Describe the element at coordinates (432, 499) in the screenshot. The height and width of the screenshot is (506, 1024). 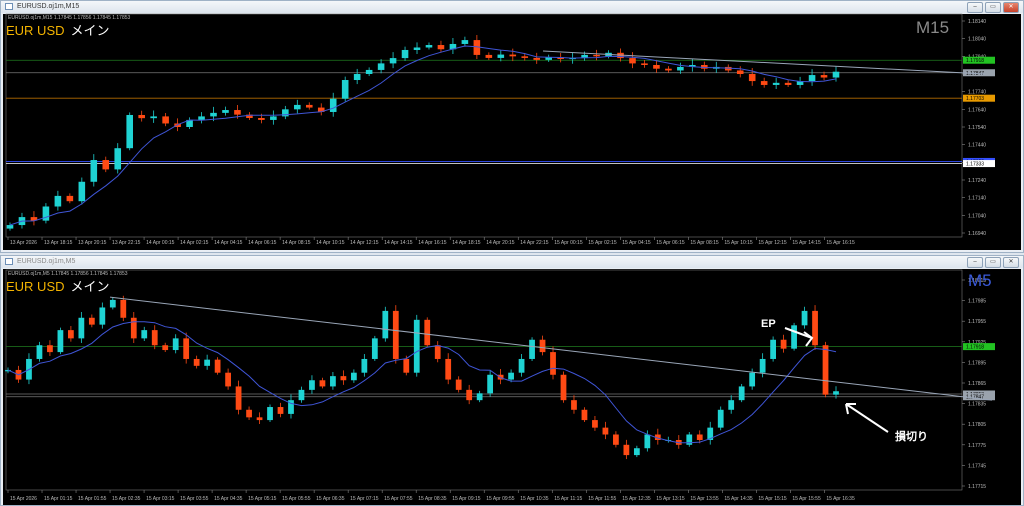
I see `x-tick-label: 15 Apr 08:35` at that location.